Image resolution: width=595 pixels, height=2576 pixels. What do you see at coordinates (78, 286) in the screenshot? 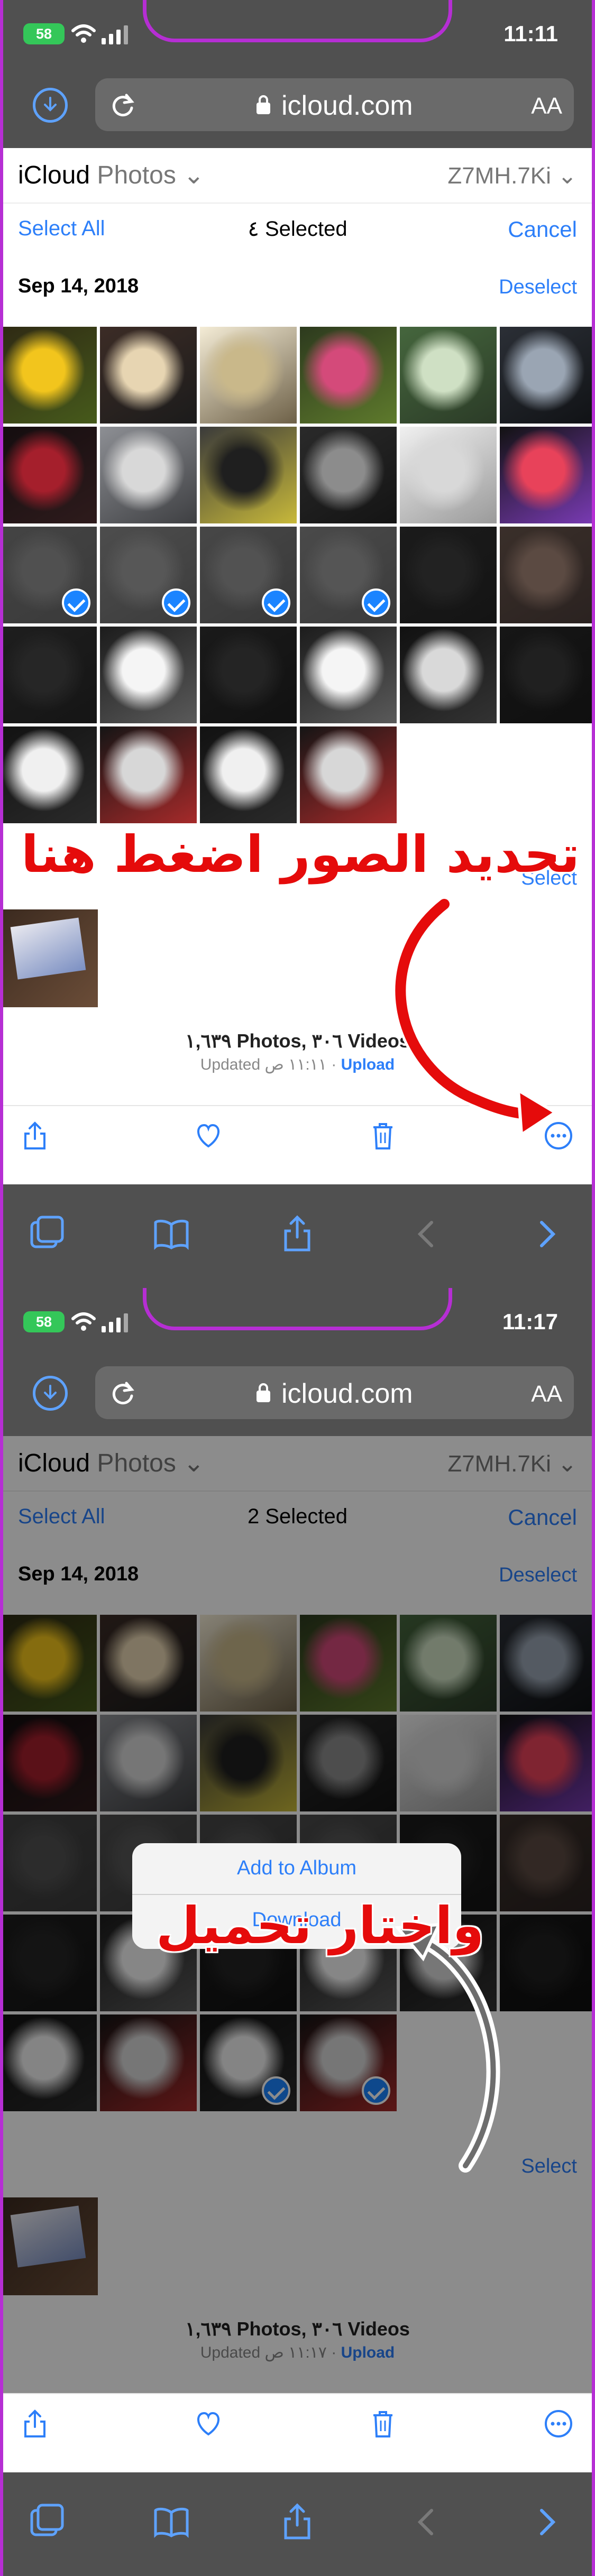
I see `section-date: Sep 14, 2018` at bounding box center [78, 286].